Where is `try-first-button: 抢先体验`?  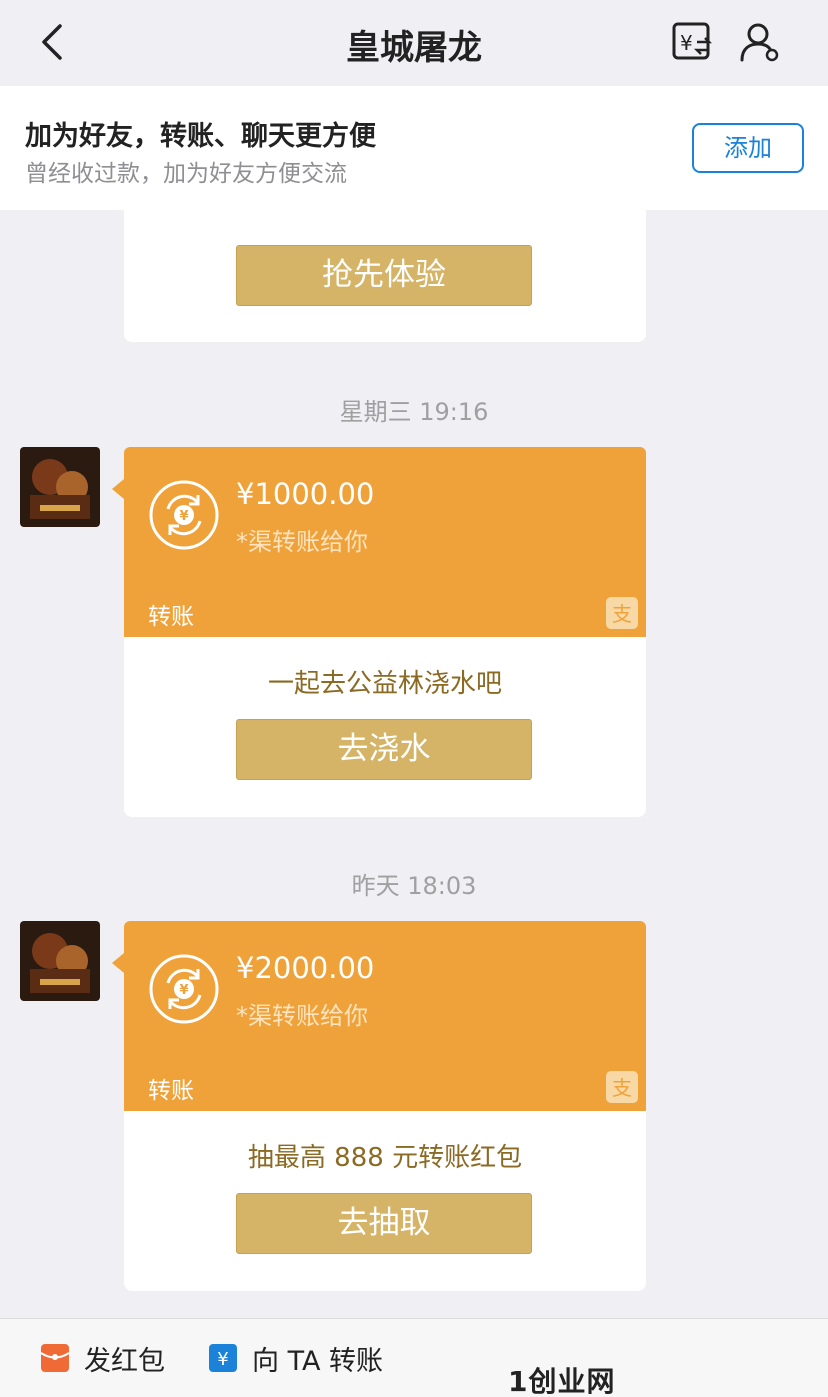 try-first-button: 抢先体验 is located at coordinates (384, 275).